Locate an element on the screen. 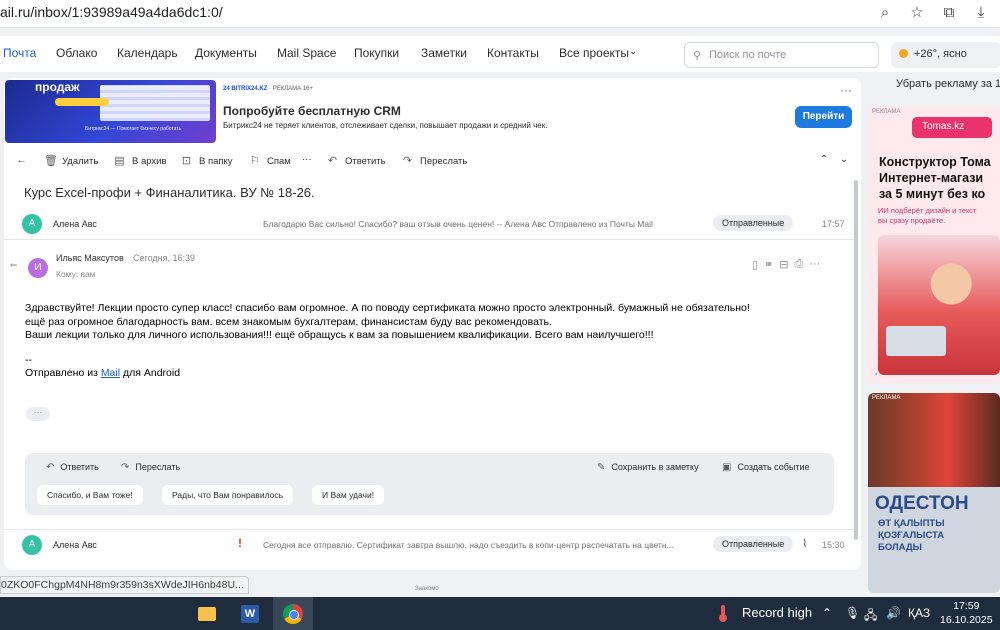 The height and width of the screenshot is (630, 1000). chrome-button is located at coordinates (293, 613).